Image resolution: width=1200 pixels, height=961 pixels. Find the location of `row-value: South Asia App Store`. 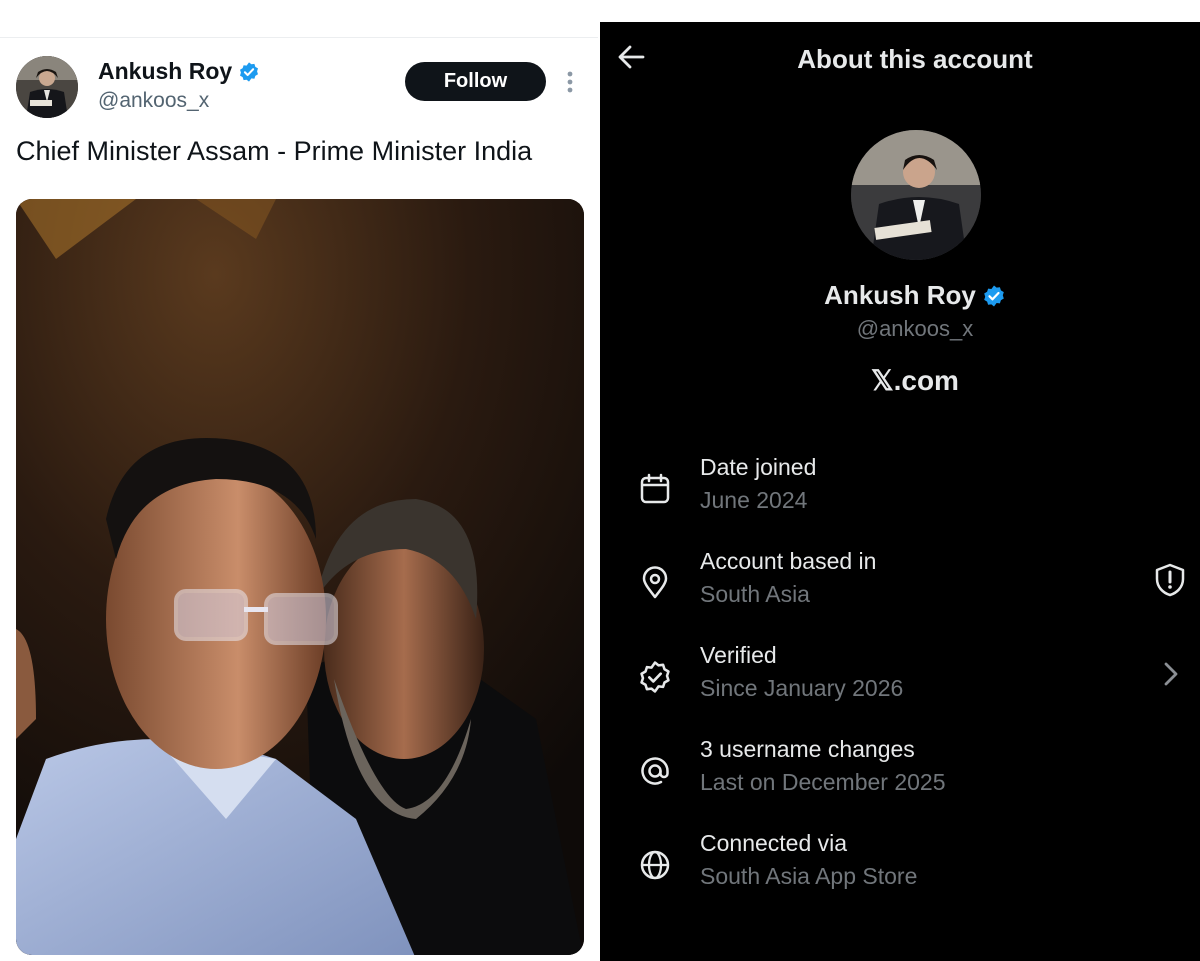

row-value: South Asia App Store is located at coordinates (809, 876).